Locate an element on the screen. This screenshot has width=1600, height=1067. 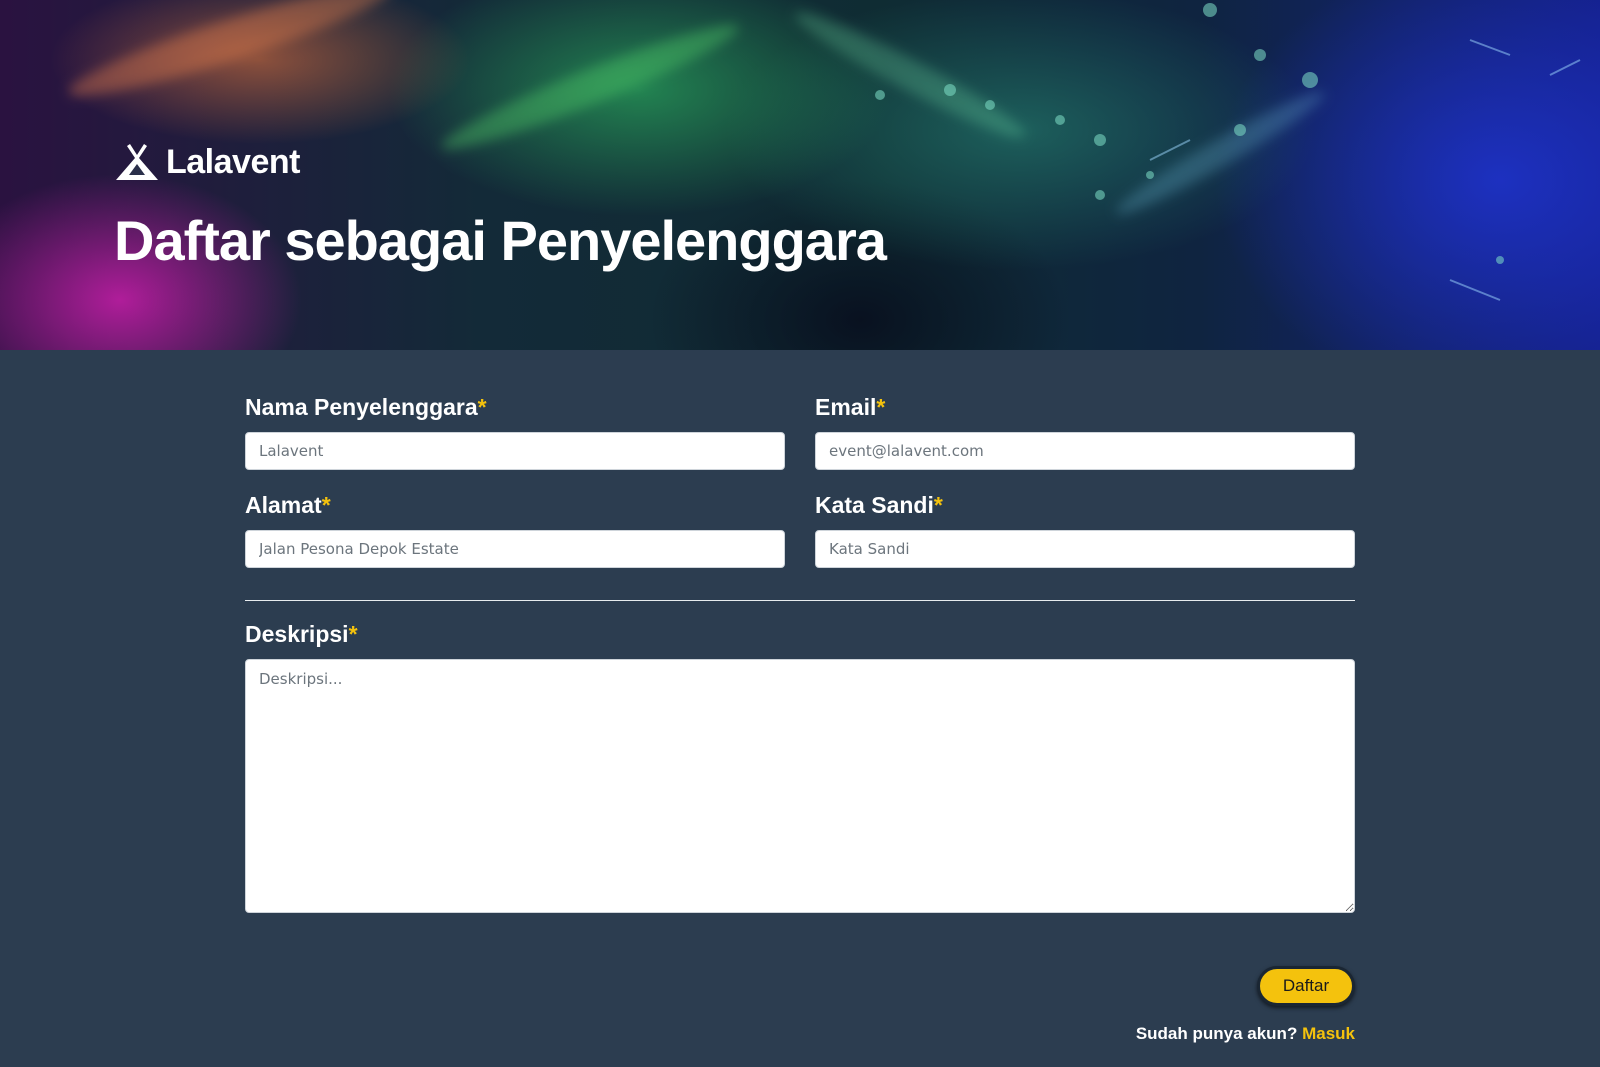
password-group: Kata Sandi* is located at coordinates (1085, 529).